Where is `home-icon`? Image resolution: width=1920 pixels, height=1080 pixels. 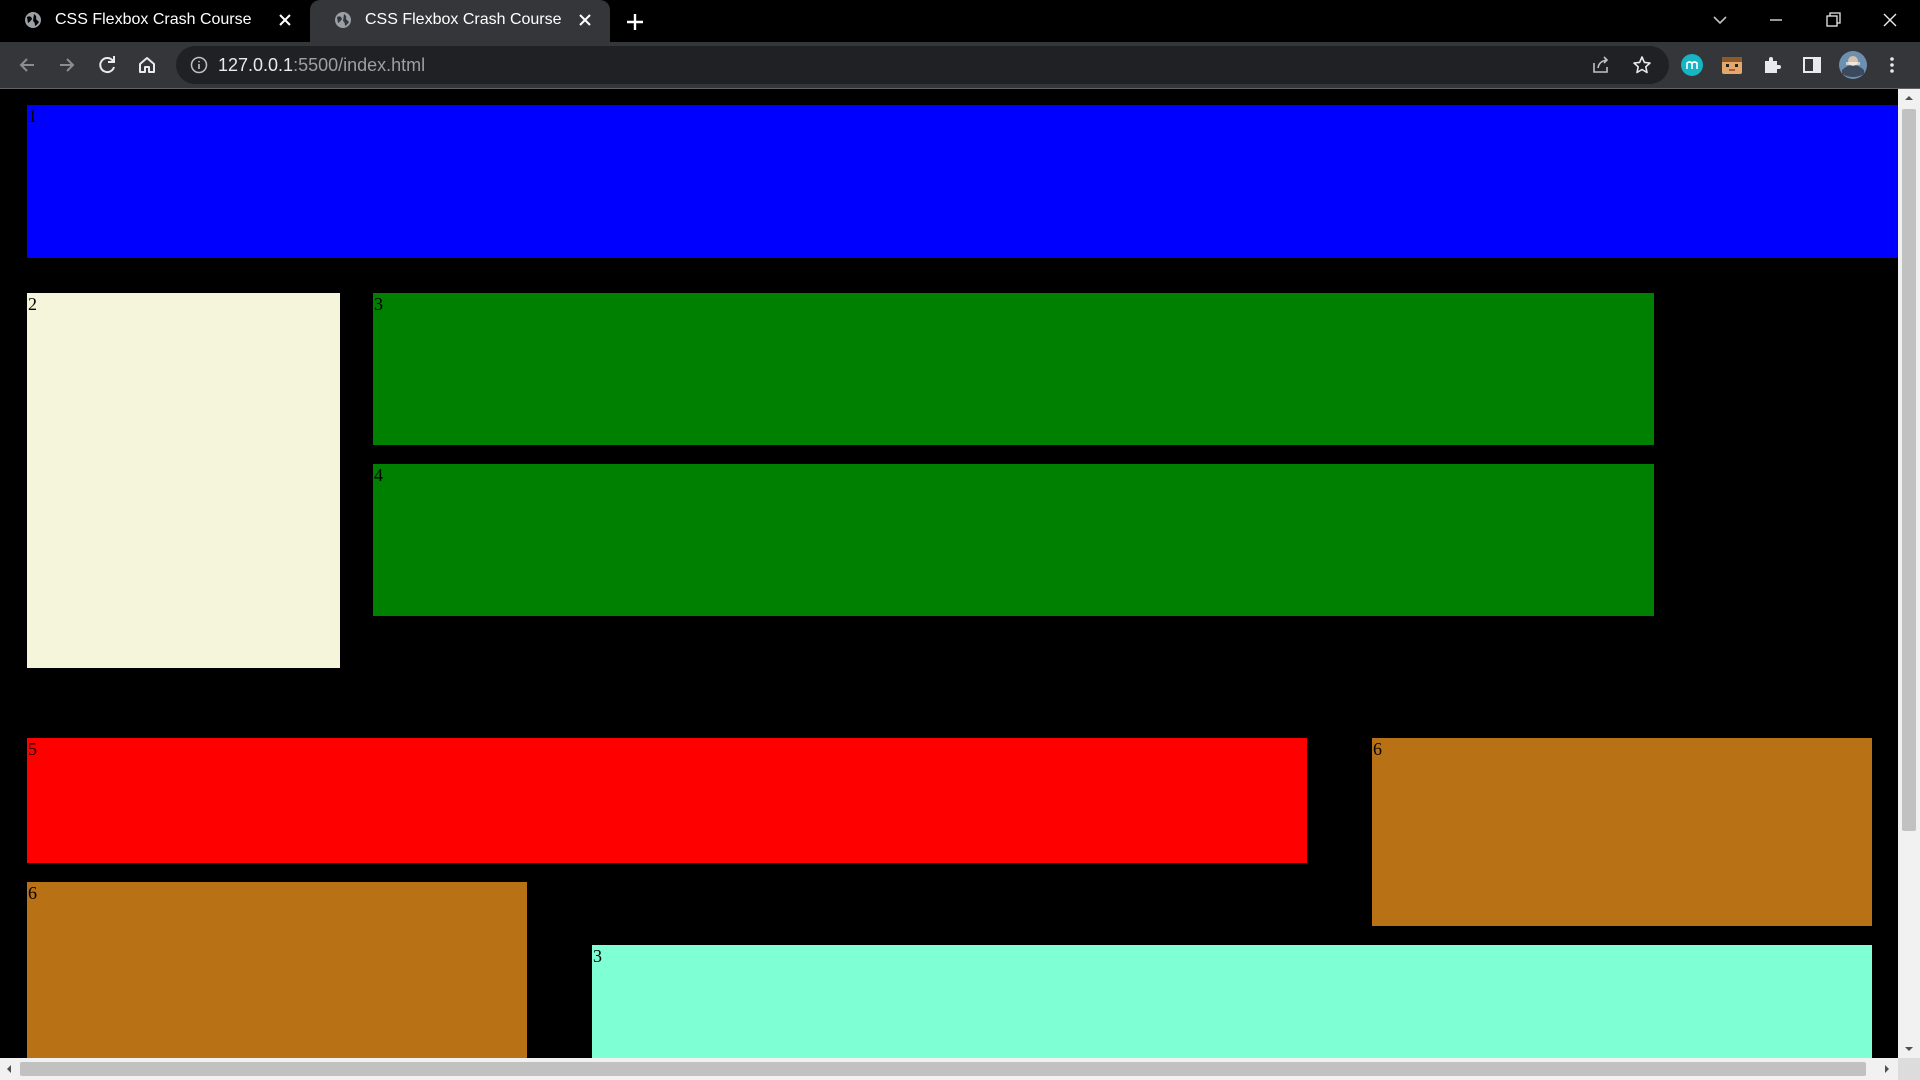
home-icon is located at coordinates (147, 65).